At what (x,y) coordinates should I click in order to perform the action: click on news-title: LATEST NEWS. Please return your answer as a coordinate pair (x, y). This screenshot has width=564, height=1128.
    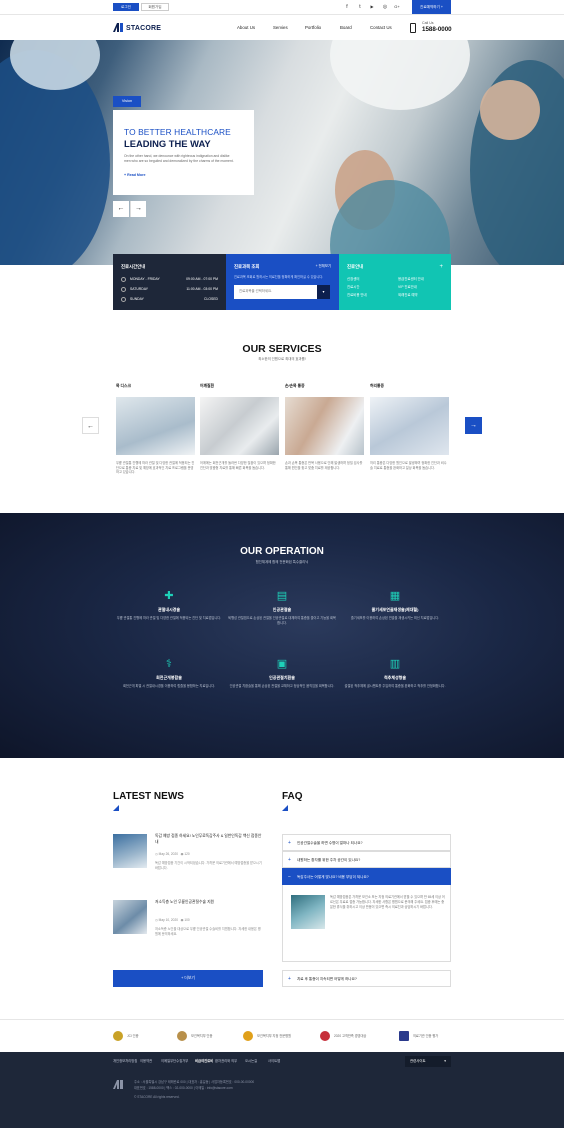
    Looking at the image, I should click on (148, 796).